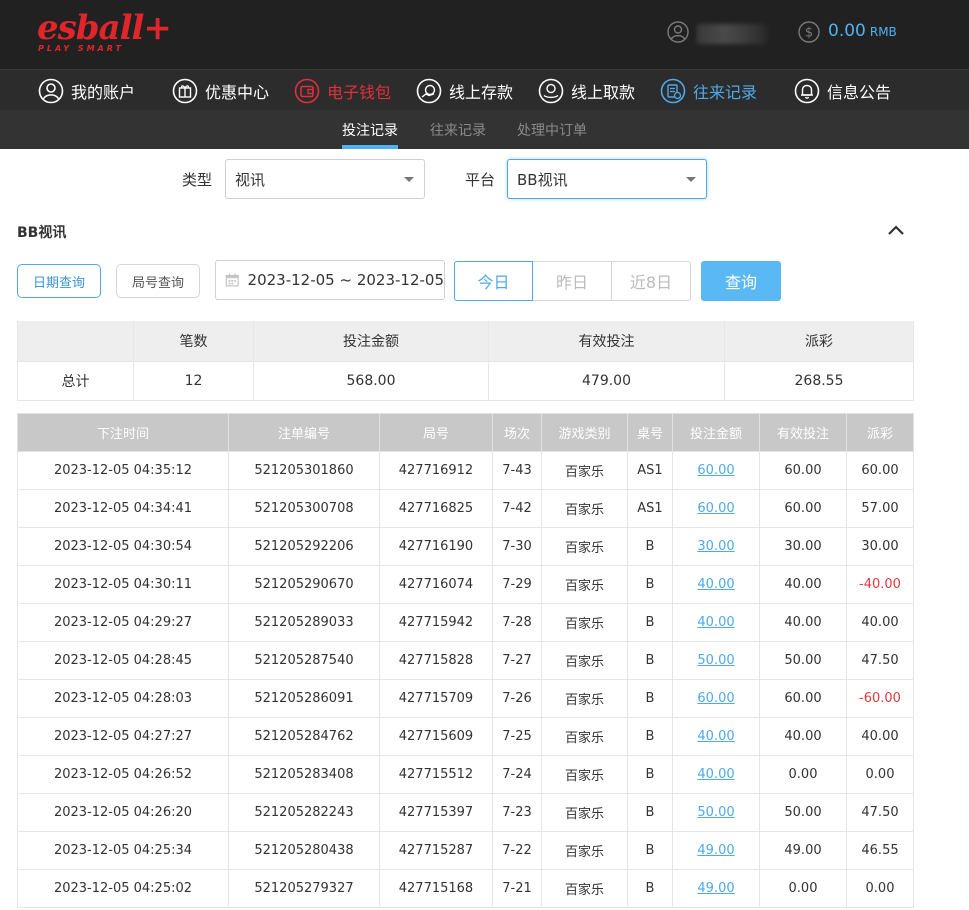 The image size is (969, 910). Describe the element at coordinates (517, 736) in the screenshot. I see `table-cell: 7-25` at that location.